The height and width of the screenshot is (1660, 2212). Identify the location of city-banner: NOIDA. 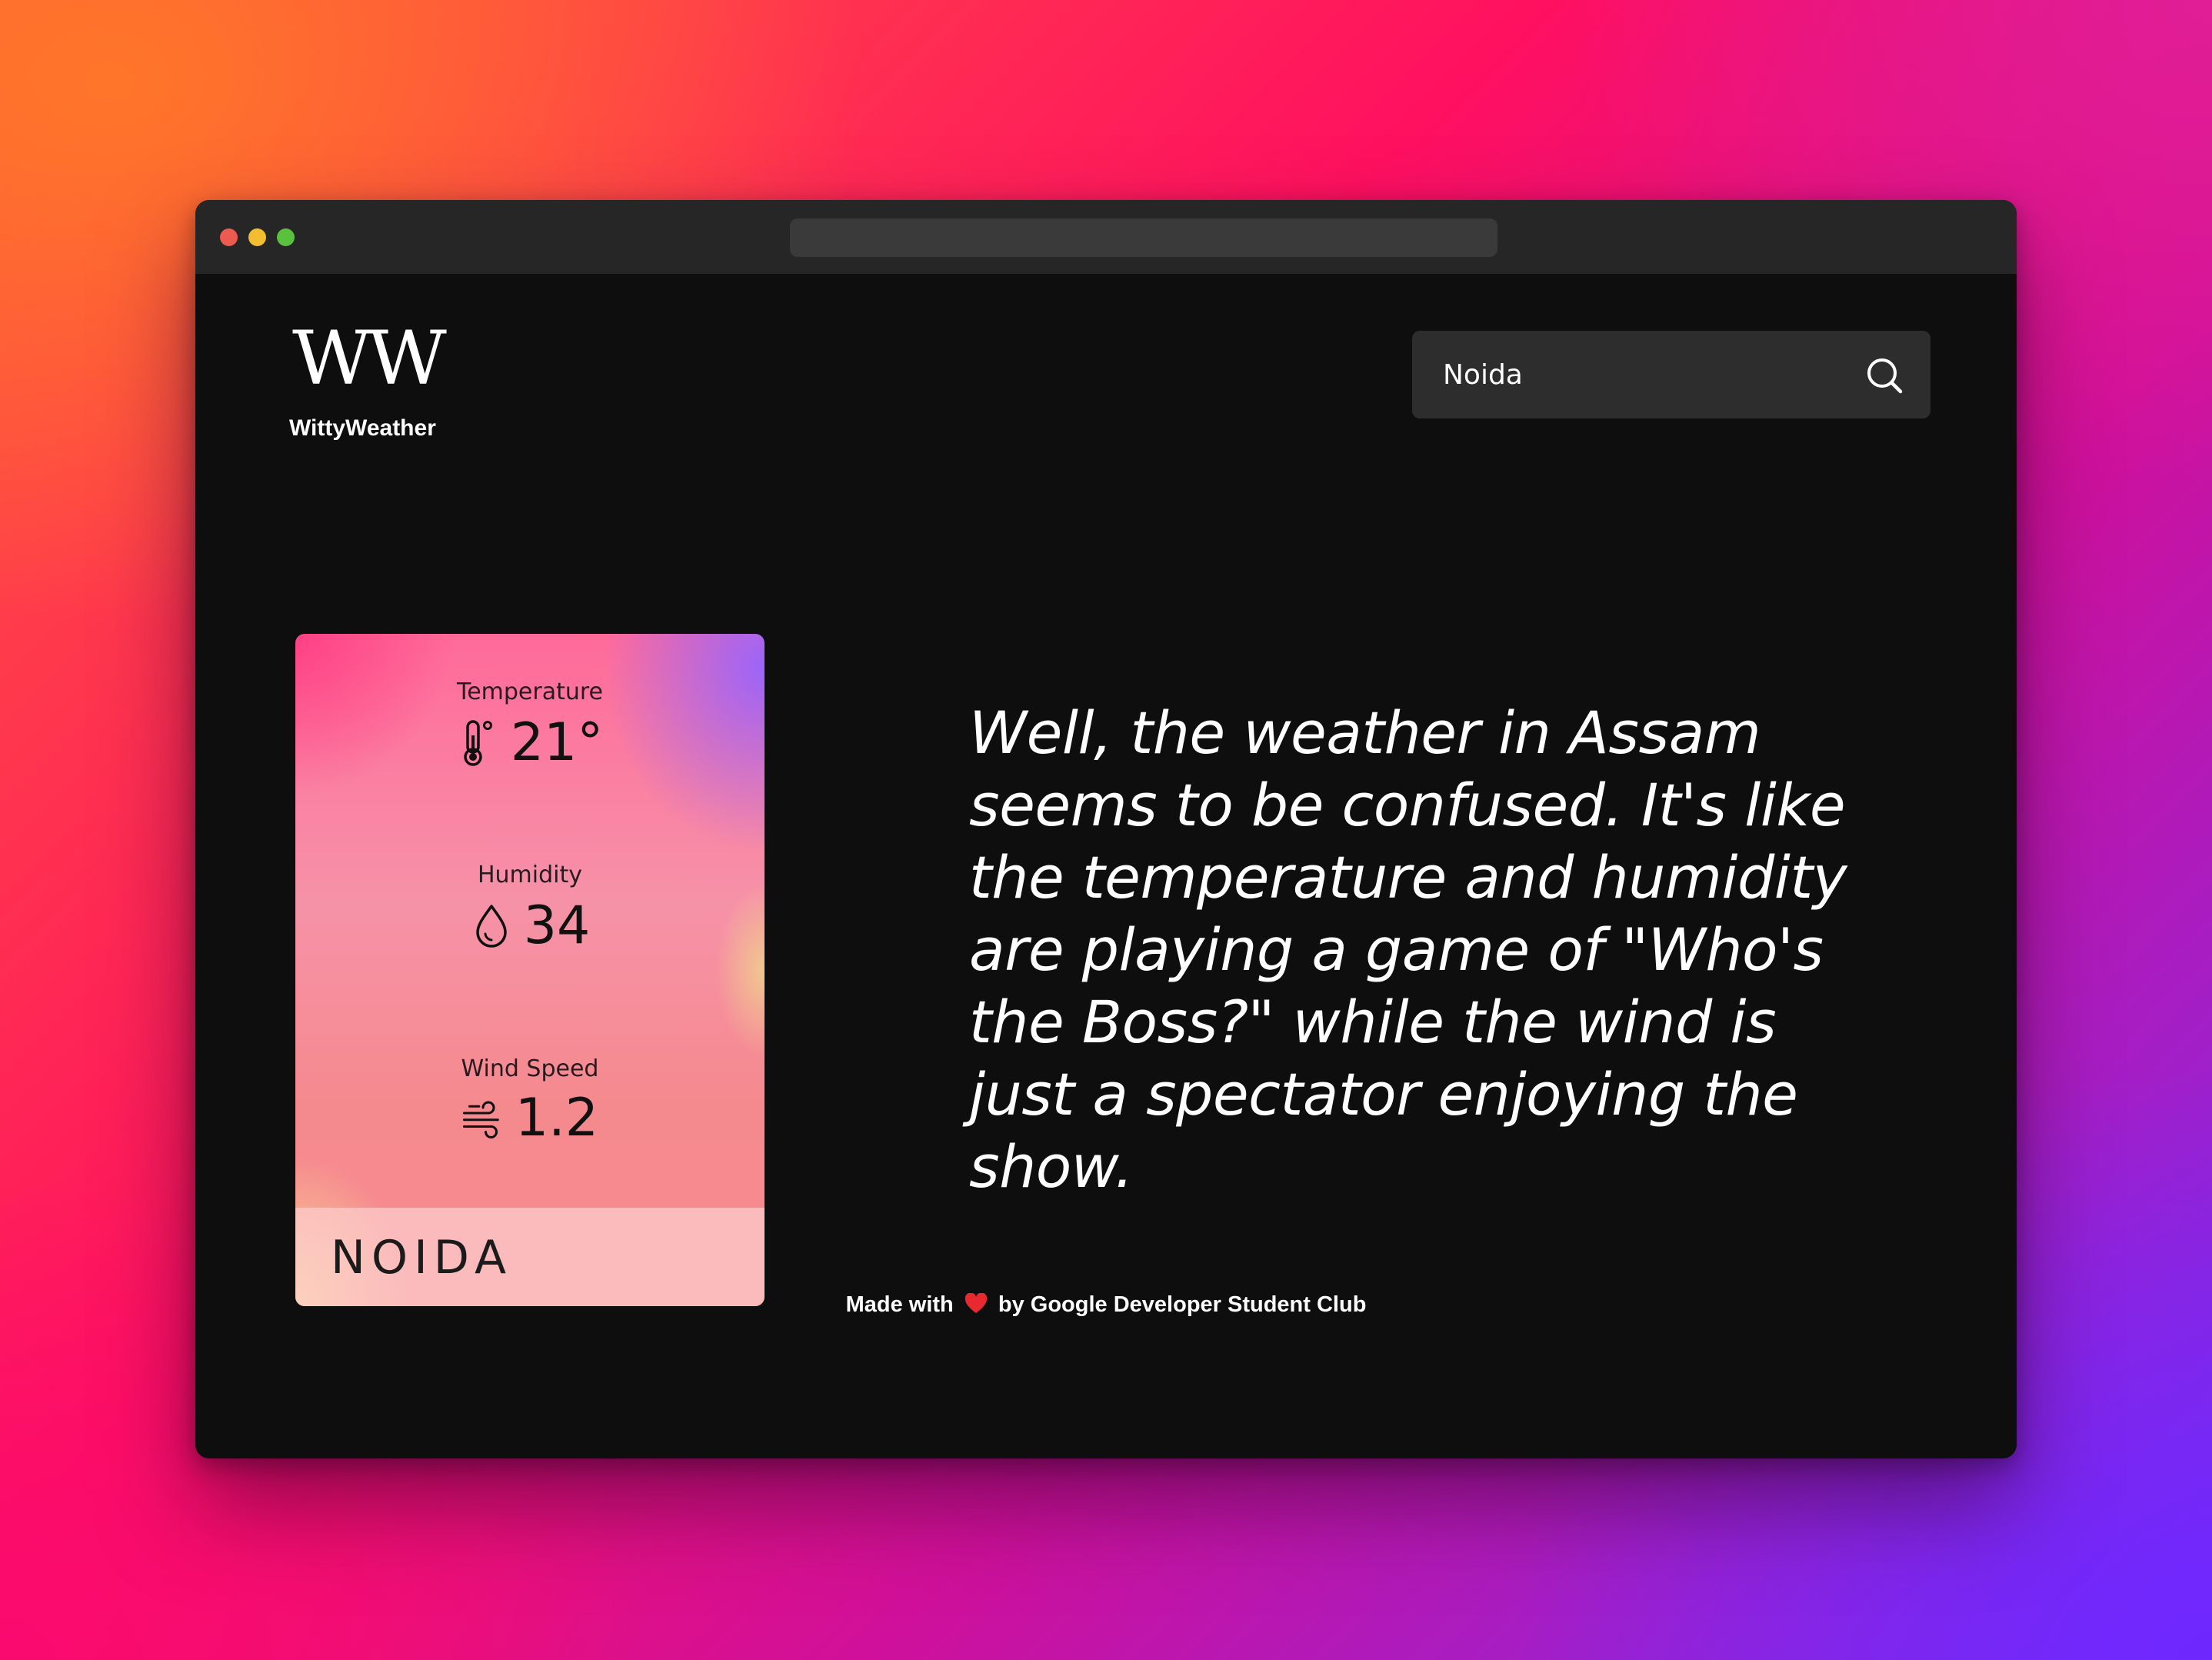
(530, 1257).